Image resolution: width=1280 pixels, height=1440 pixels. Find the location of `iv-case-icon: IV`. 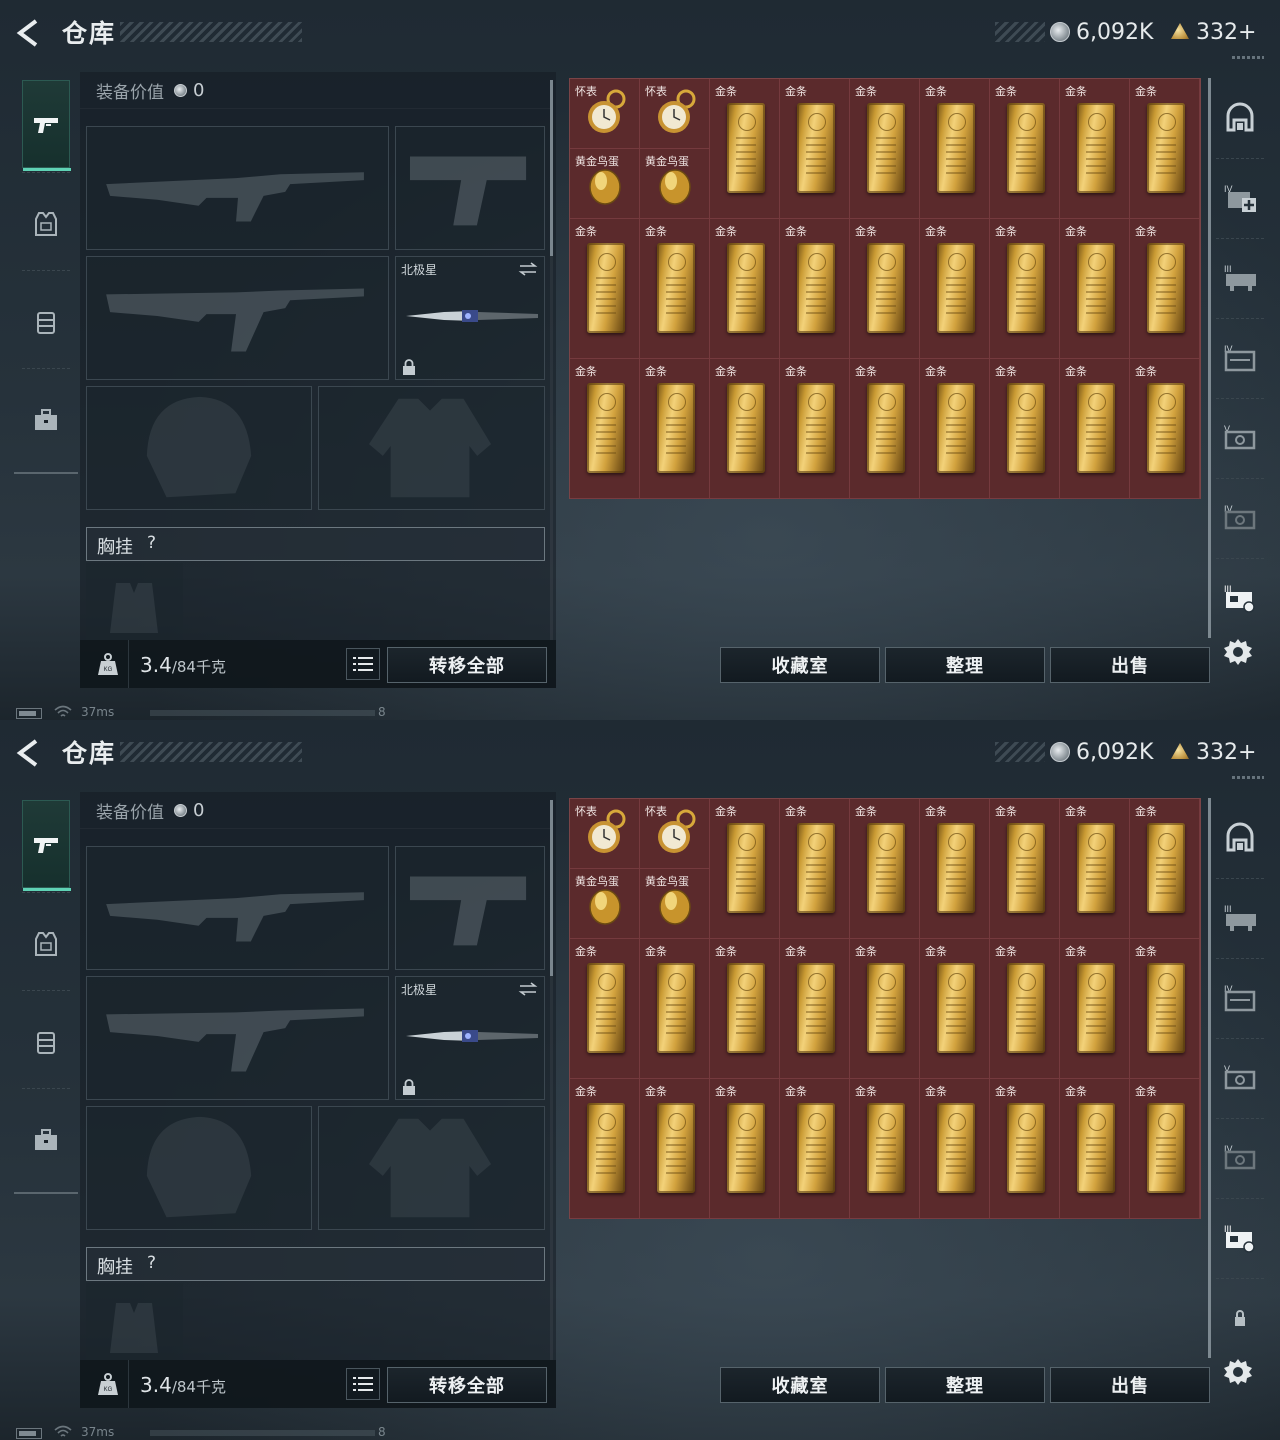

iv-case-icon: IV is located at coordinates (1240, 358).